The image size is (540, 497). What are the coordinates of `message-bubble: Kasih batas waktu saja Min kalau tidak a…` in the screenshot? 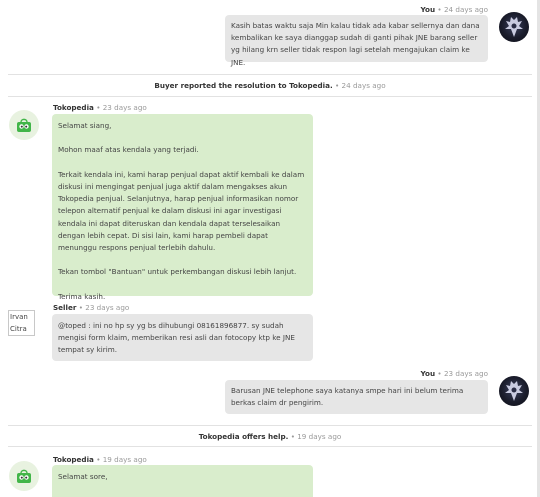 It's located at (356, 41).